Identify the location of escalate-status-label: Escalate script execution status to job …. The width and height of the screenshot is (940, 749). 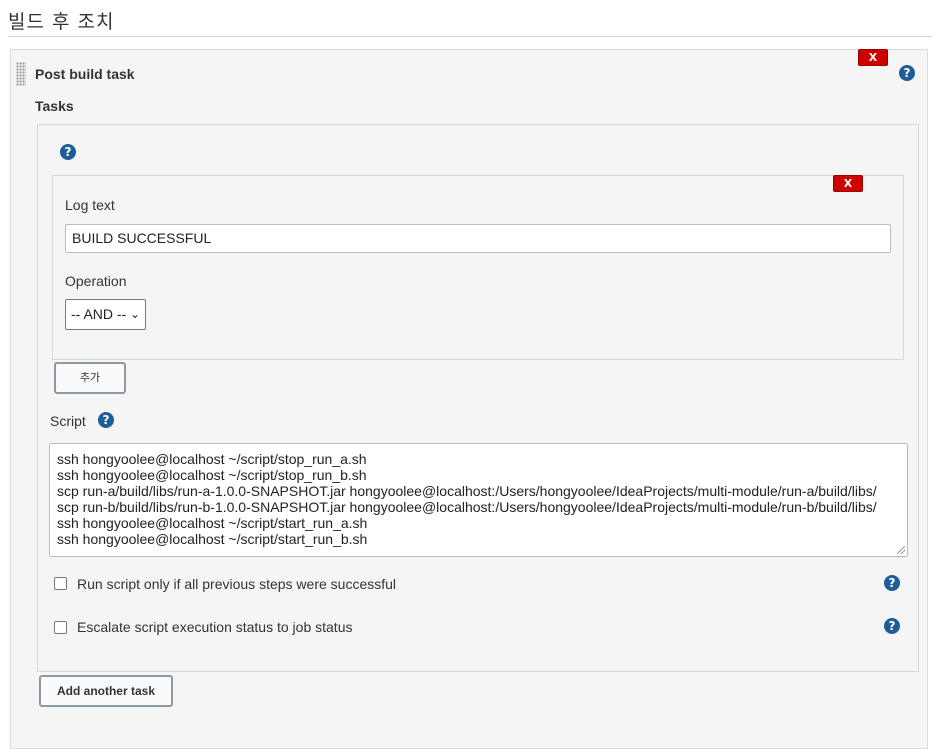
(215, 627).